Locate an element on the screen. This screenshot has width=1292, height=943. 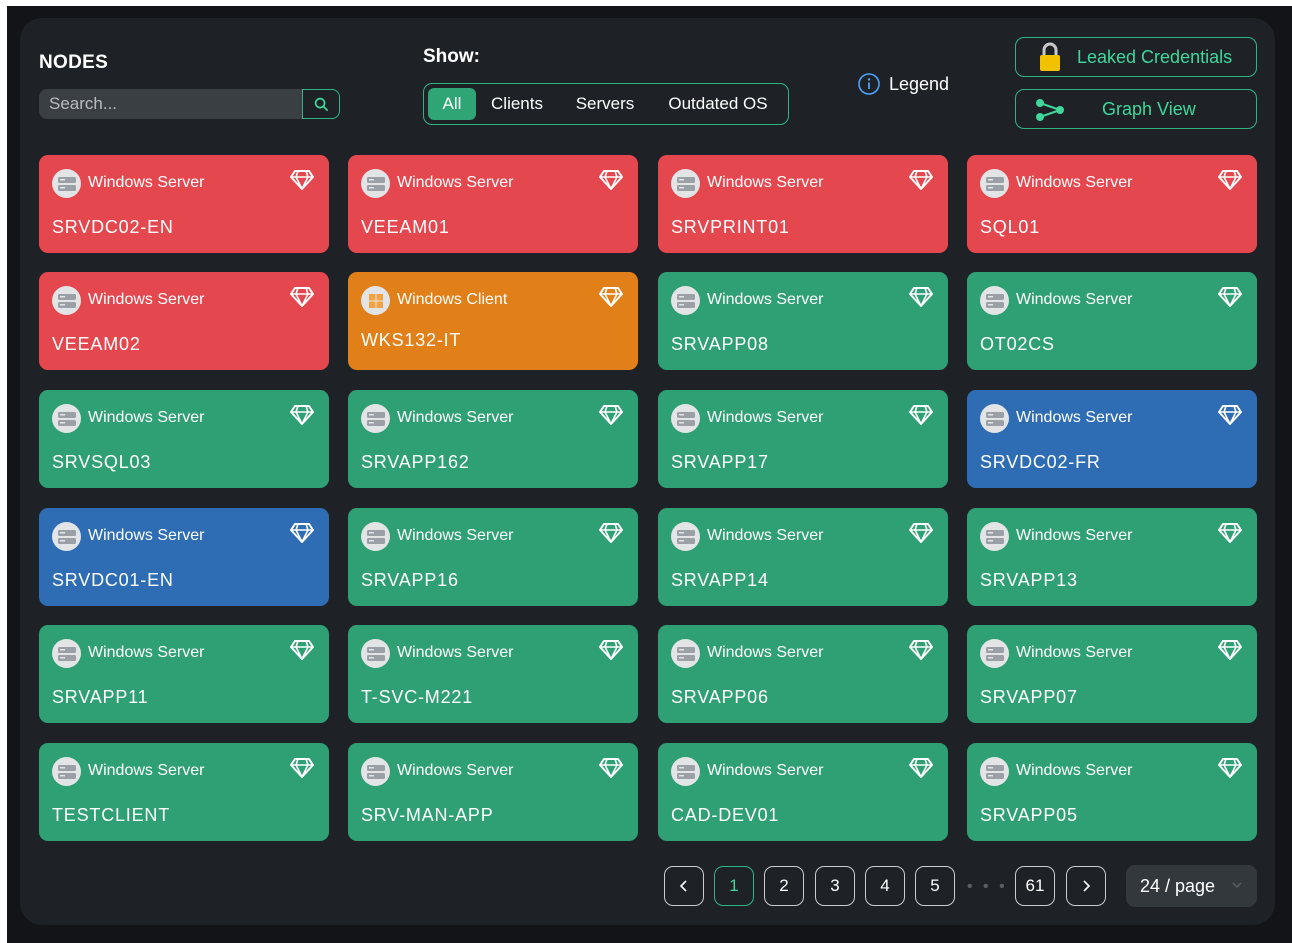
filter-clients-button: Clients is located at coordinates (517, 104).